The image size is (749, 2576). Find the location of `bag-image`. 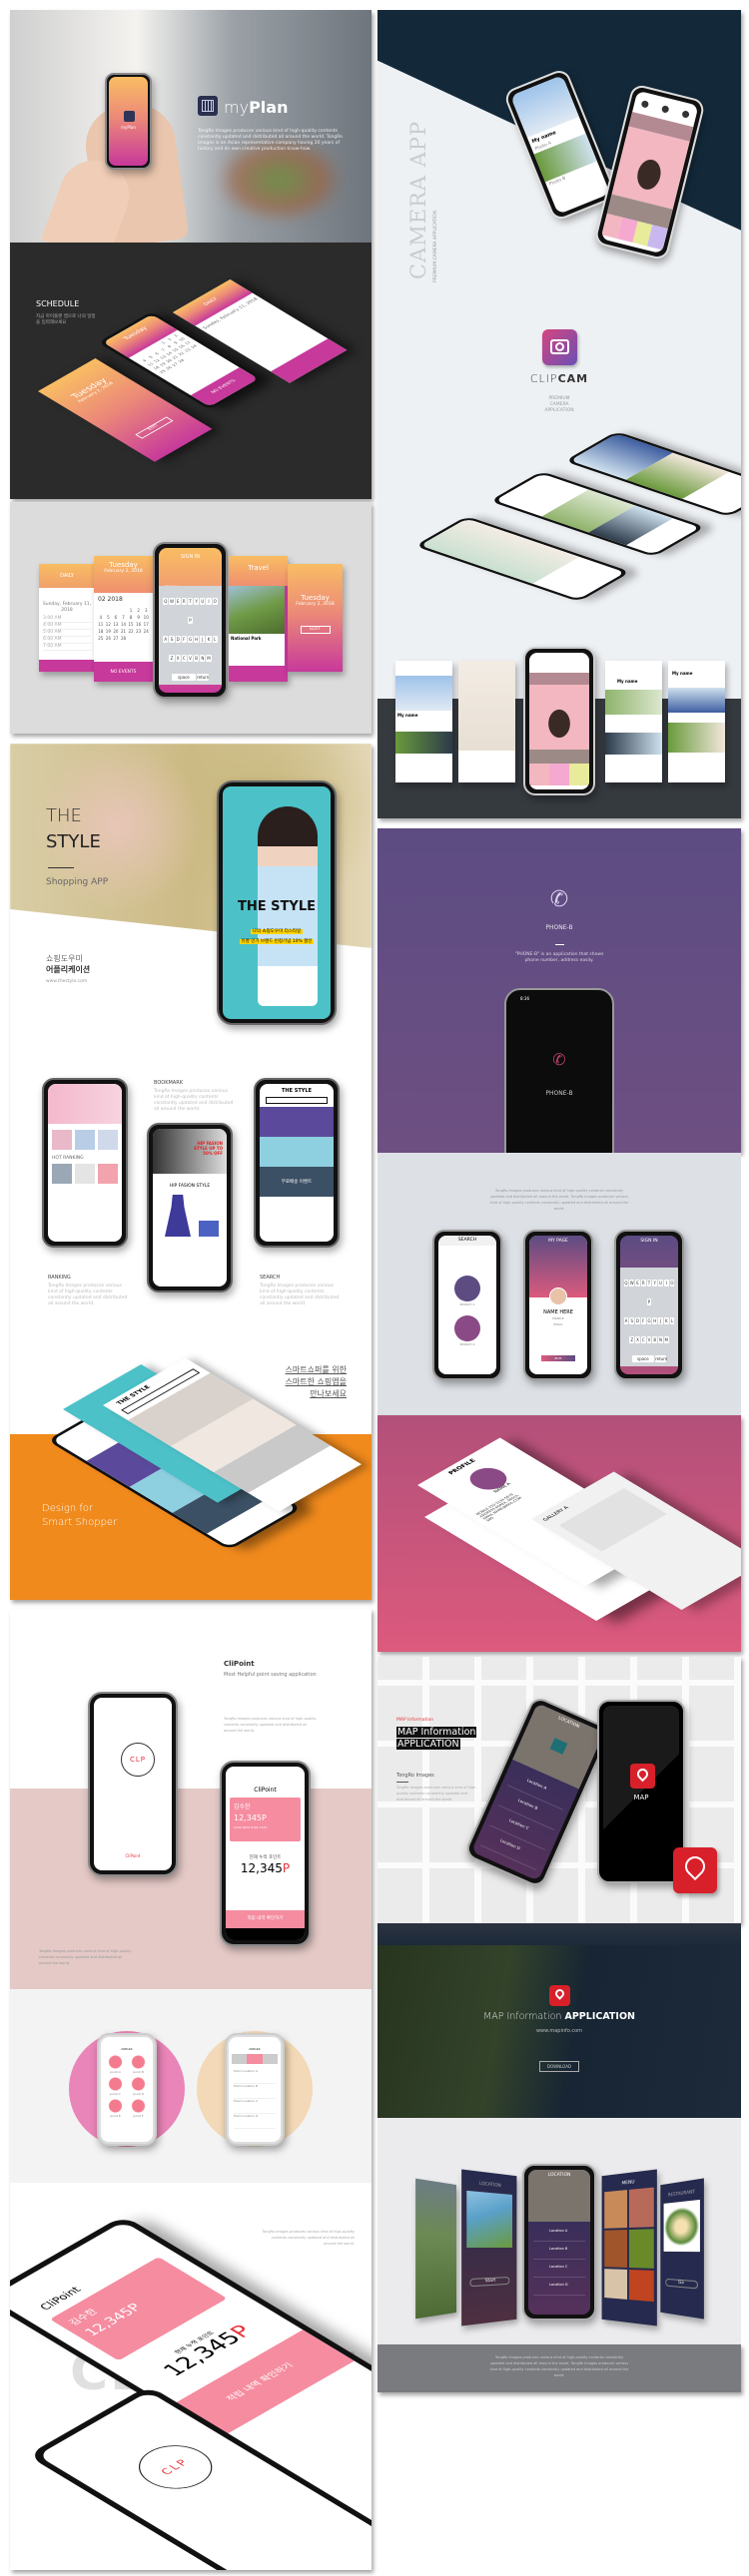

bag-image is located at coordinates (209, 1229).